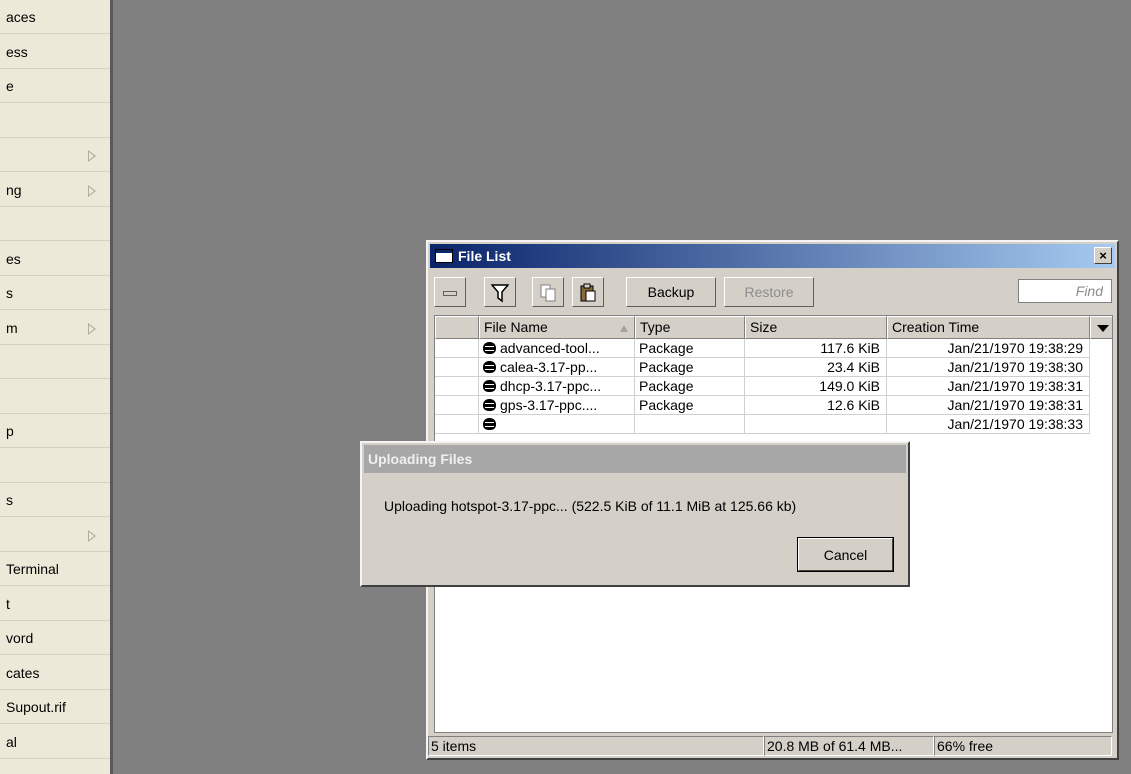 This screenshot has width=1131, height=774. I want to click on filter-button, so click(500, 292).